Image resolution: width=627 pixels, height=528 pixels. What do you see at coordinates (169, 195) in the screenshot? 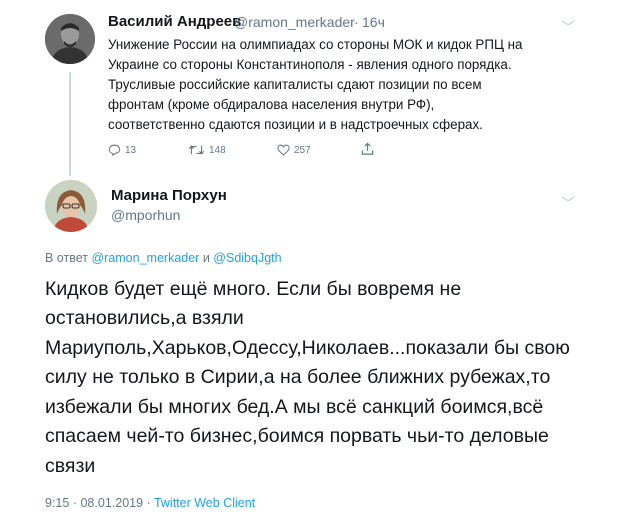
I see `reply-author-name: Марина Порхун` at bounding box center [169, 195].